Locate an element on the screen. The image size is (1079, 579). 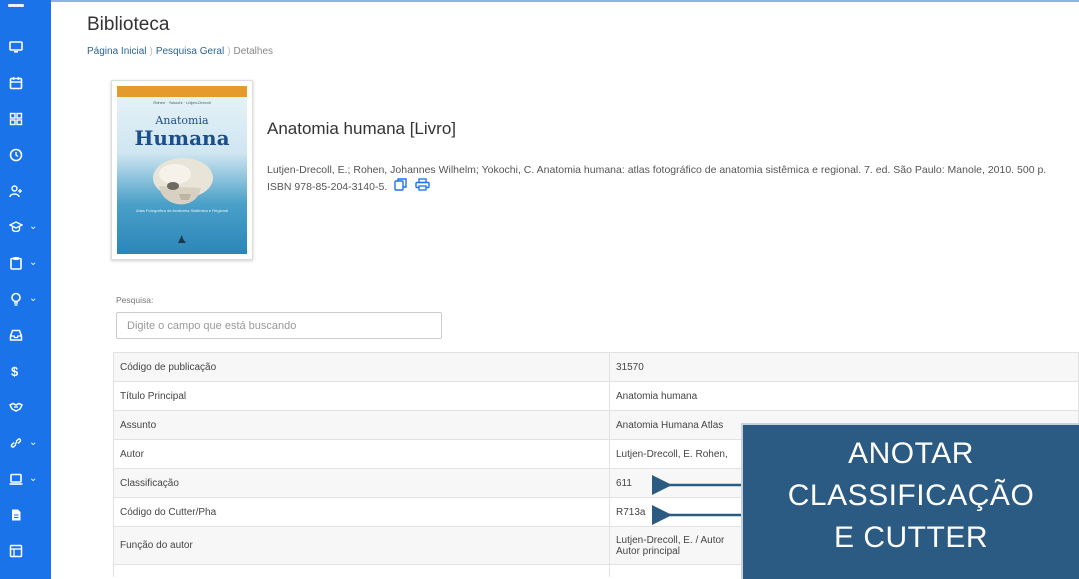
handshake-icon is located at coordinates (16, 407).